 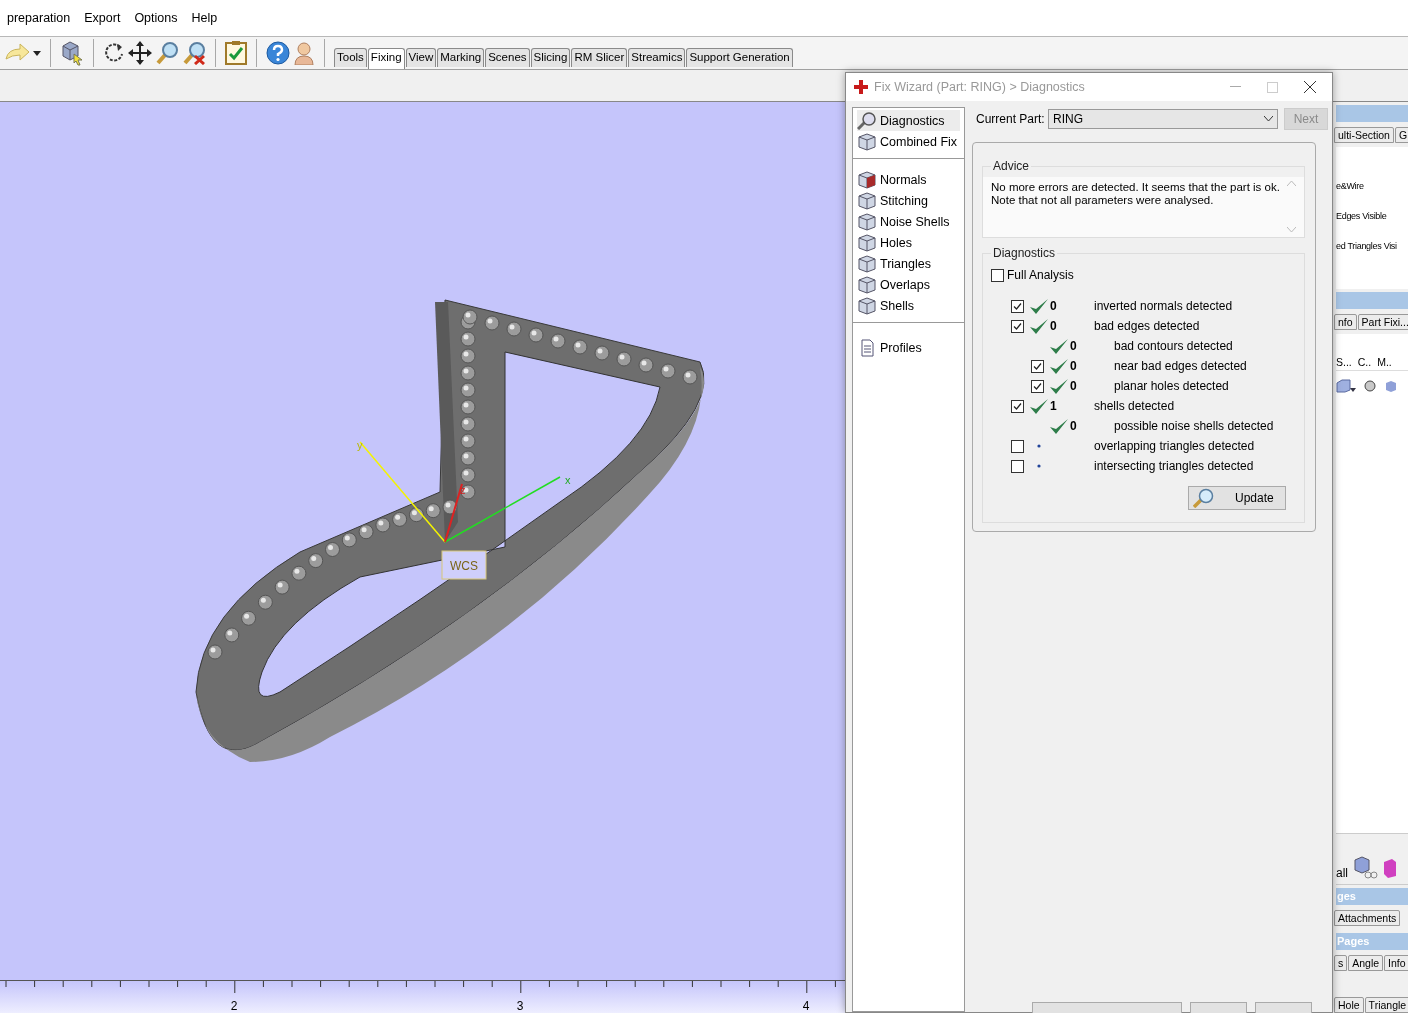 I want to click on menu-item: preparation, so click(x=39, y=18).